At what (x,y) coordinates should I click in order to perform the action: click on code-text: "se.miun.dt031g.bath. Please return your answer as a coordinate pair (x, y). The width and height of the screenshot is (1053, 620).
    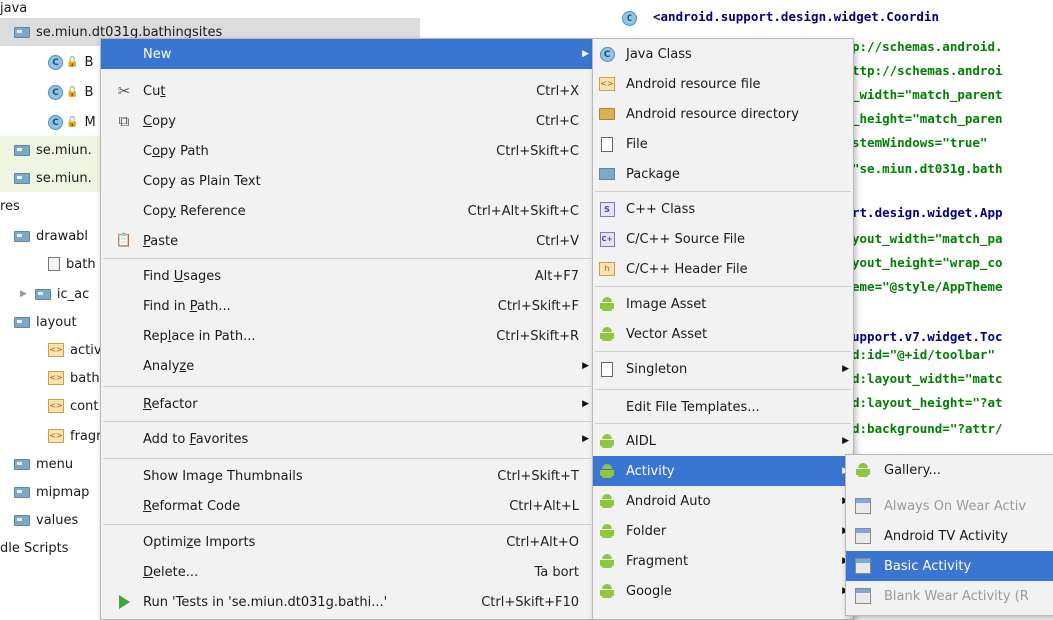
    Looking at the image, I should click on (927, 168).